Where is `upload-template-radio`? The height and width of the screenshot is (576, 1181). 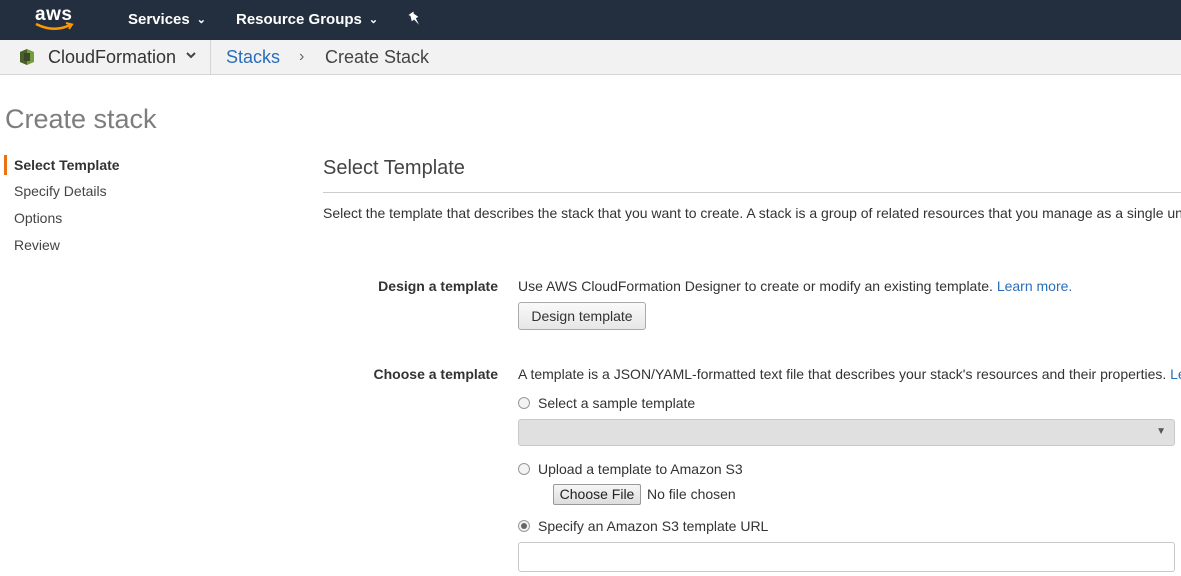 upload-template-radio is located at coordinates (524, 469).